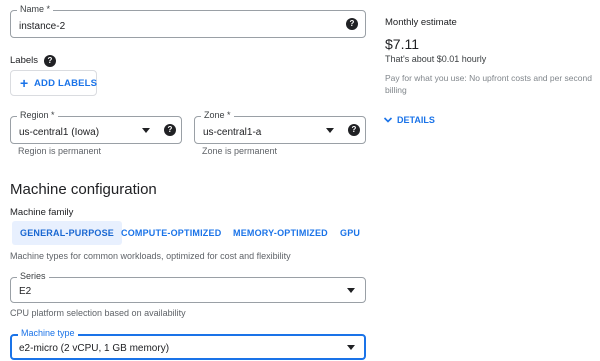 The height and width of the screenshot is (361, 600). What do you see at coordinates (402, 44) in the screenshot?
I see `estimate-price: $7.11` at bounding box center [402, 44].